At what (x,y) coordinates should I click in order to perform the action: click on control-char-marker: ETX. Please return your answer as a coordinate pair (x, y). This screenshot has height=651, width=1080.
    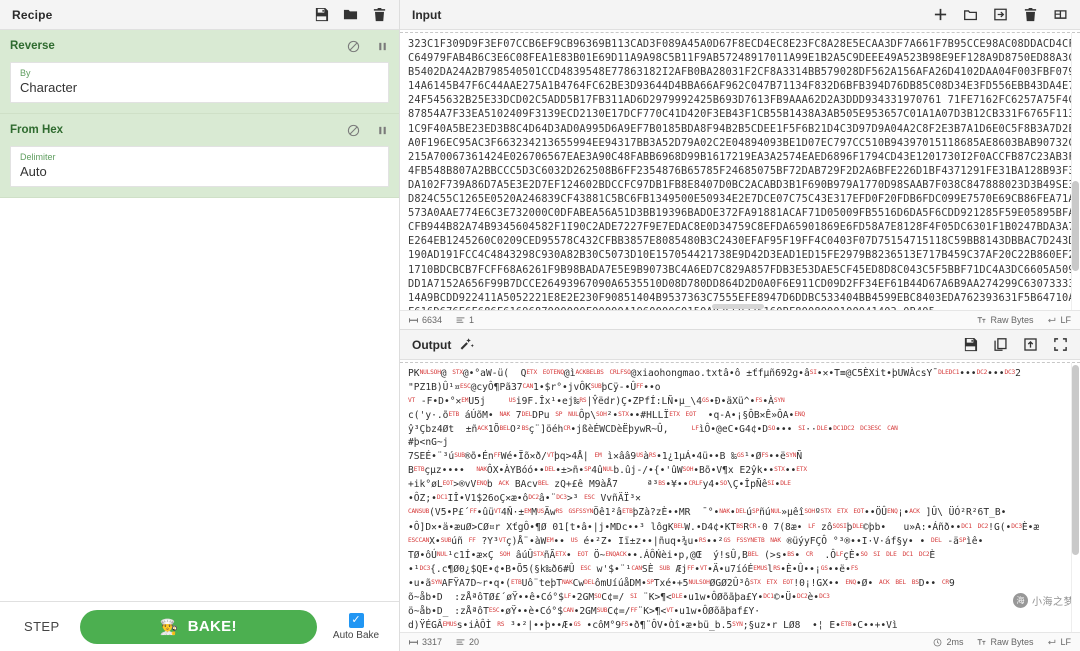
    Looking at the image, I should click on (801, 470).